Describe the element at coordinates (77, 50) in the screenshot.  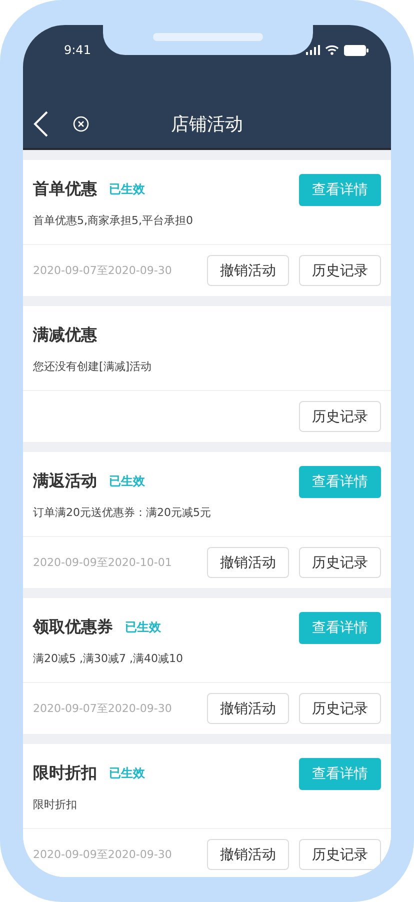
I see `status-time: 9:41` at that location.